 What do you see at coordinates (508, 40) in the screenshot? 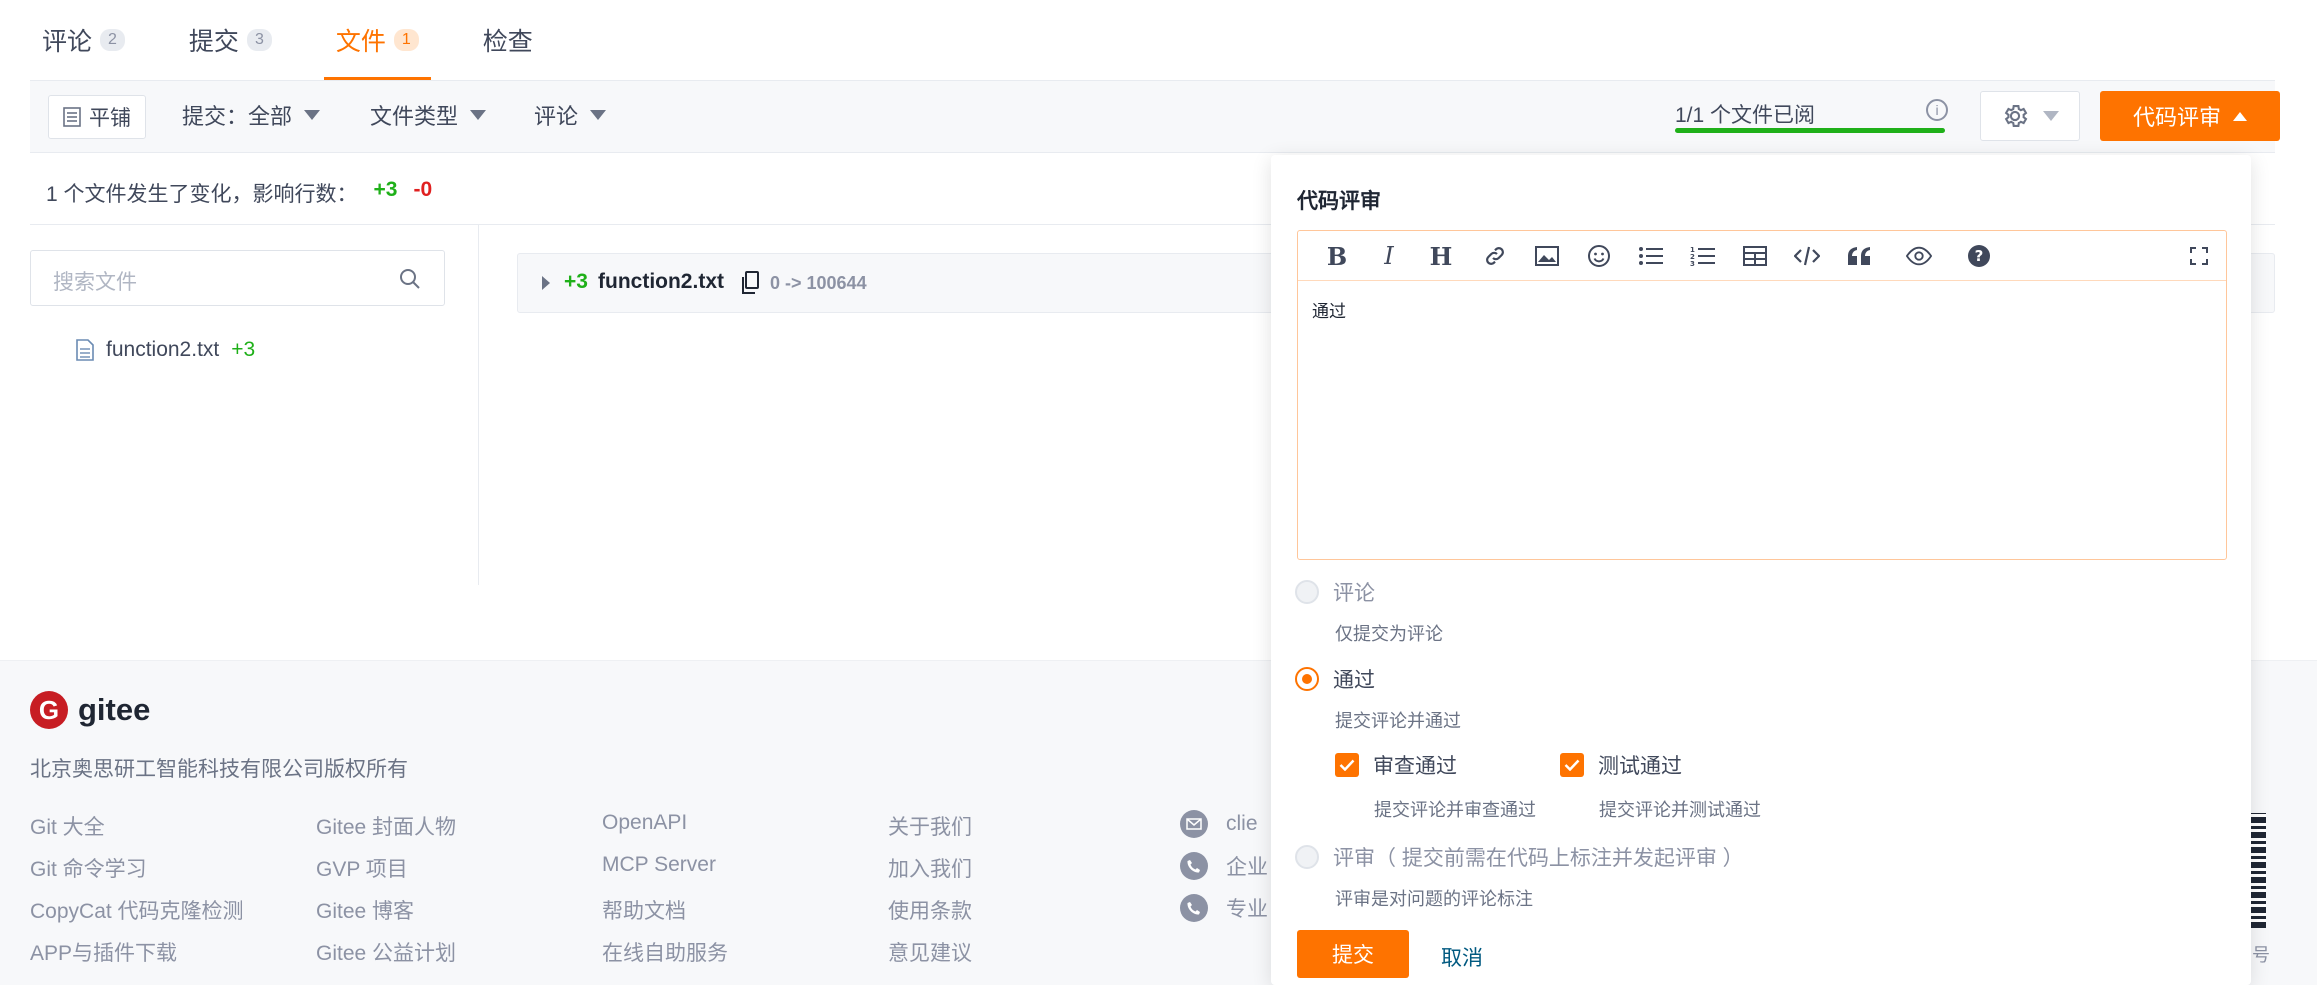
I see `tab-checks: 检查` at bounding box center [508, 40].